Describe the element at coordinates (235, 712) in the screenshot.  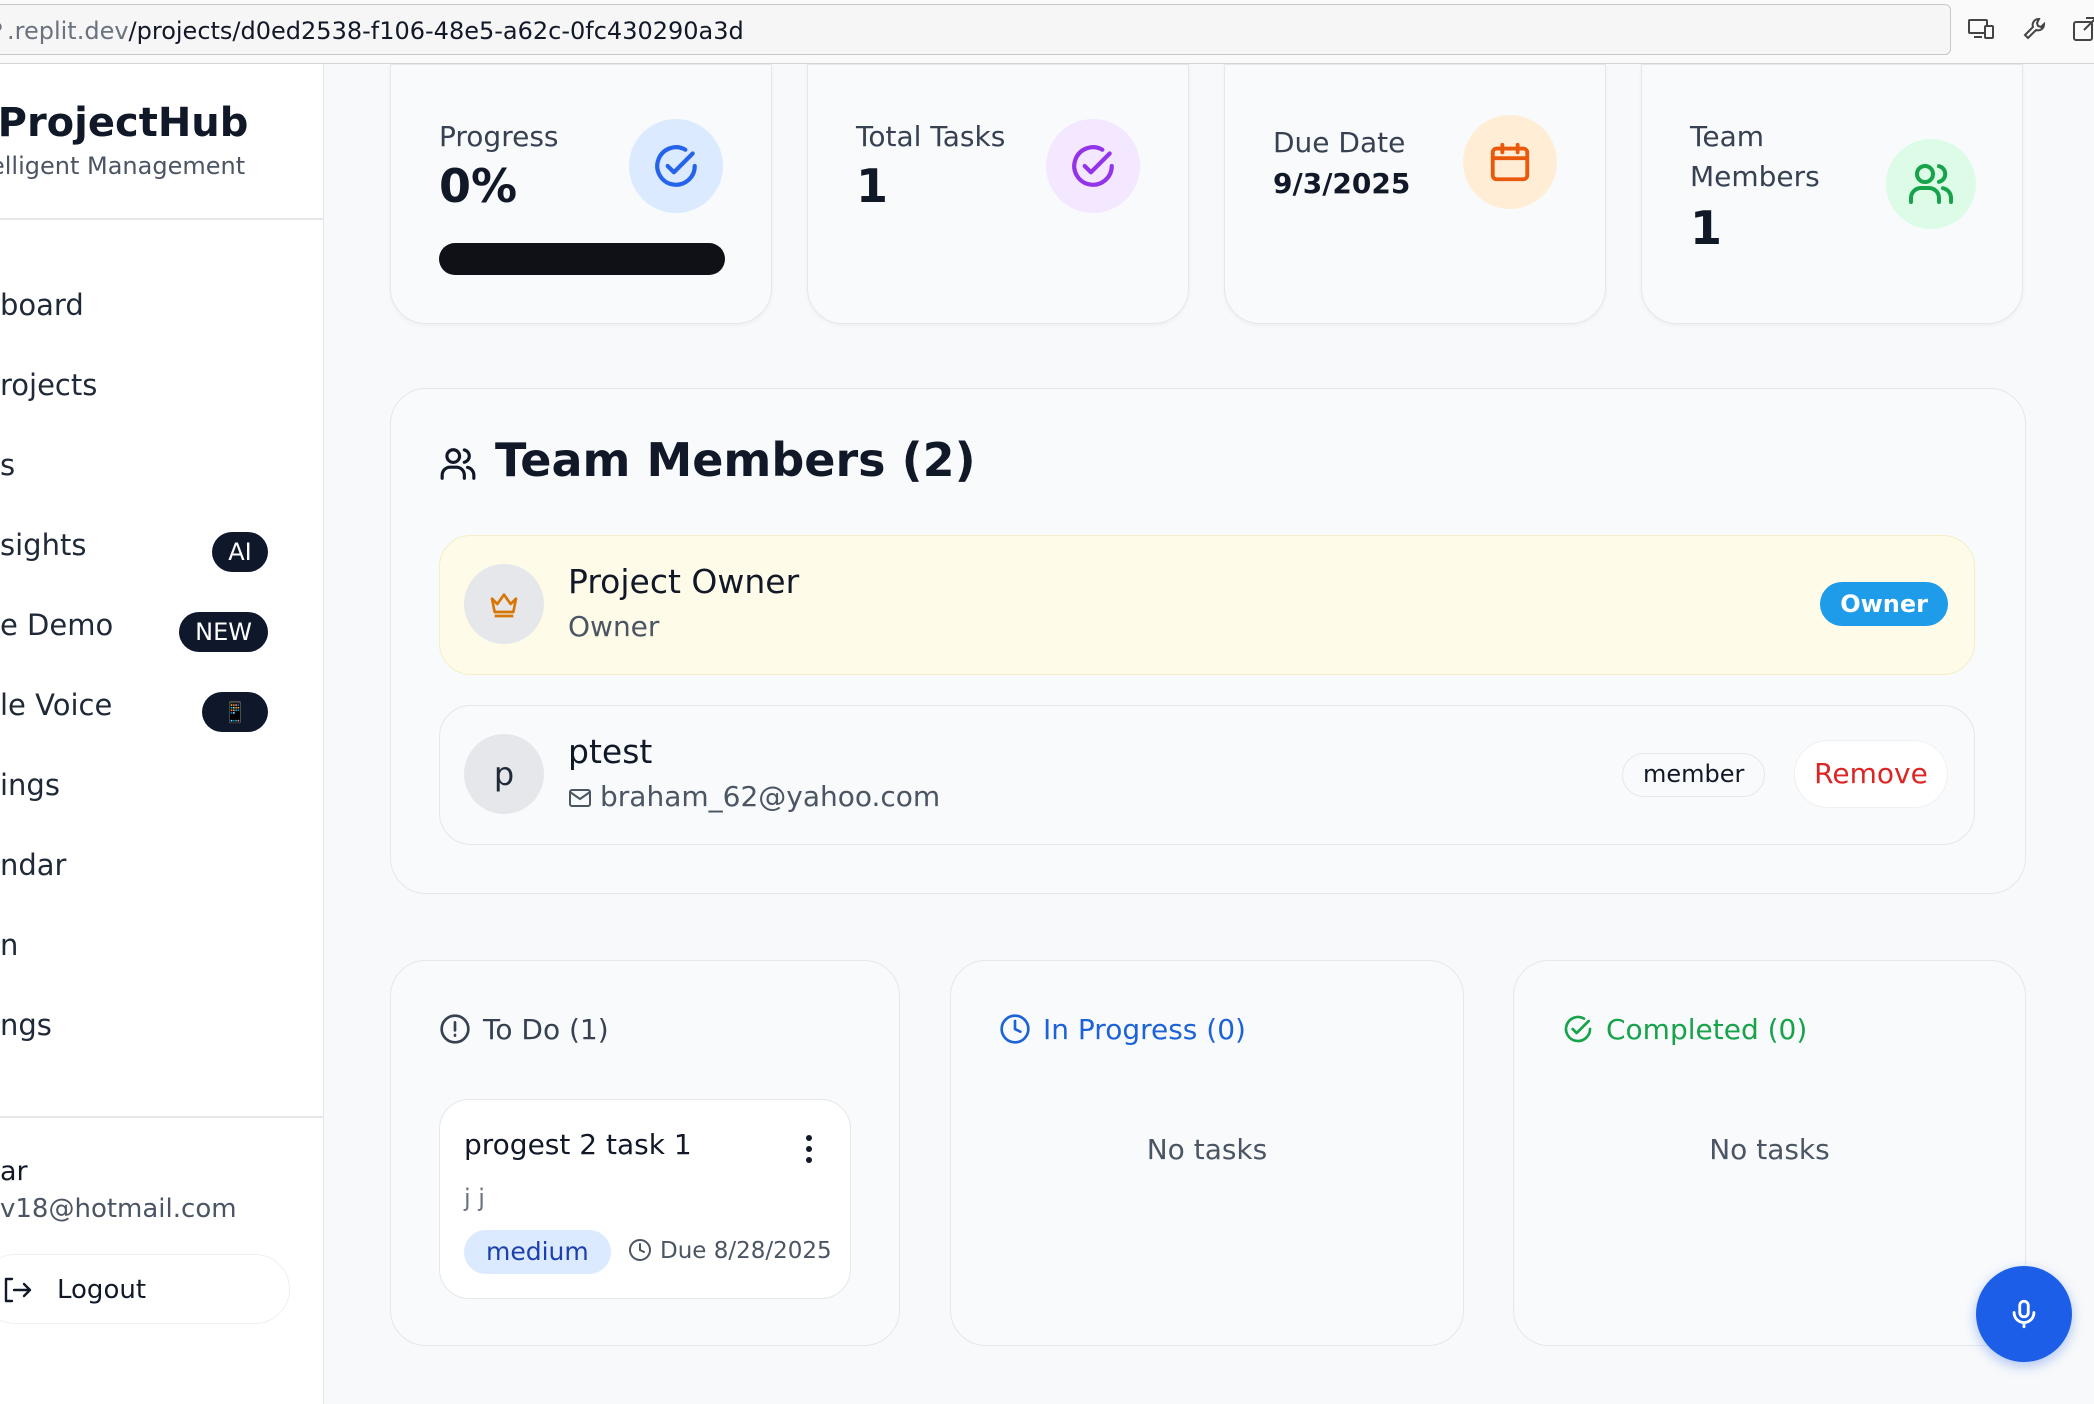
I see `phone-badge: 📱` at that location.